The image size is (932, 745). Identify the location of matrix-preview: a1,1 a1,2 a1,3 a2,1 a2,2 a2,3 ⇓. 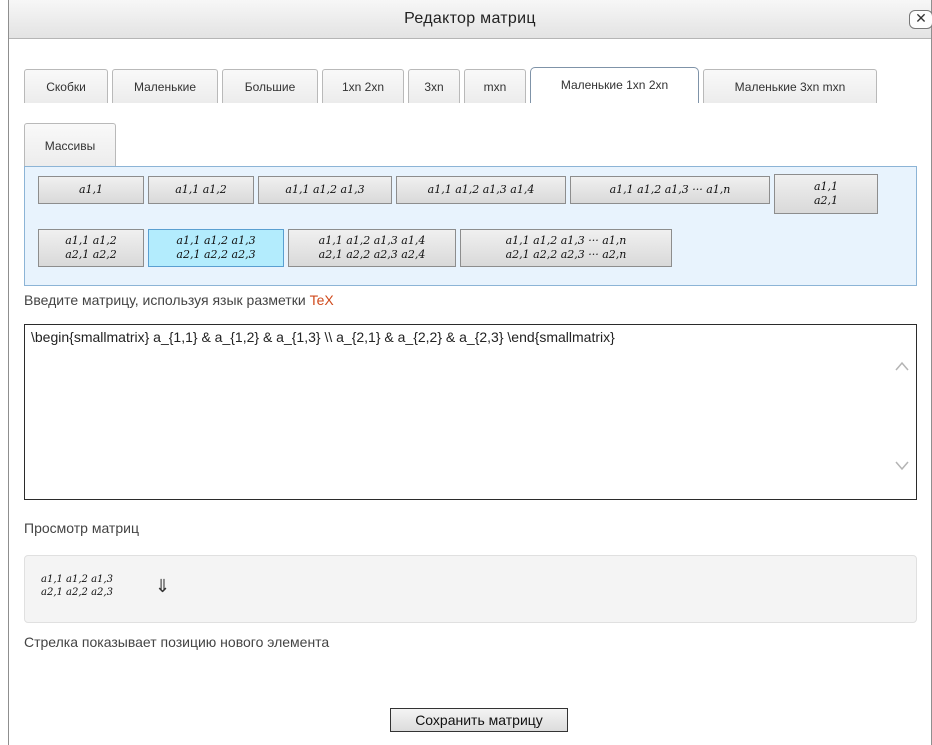
(470, 589).